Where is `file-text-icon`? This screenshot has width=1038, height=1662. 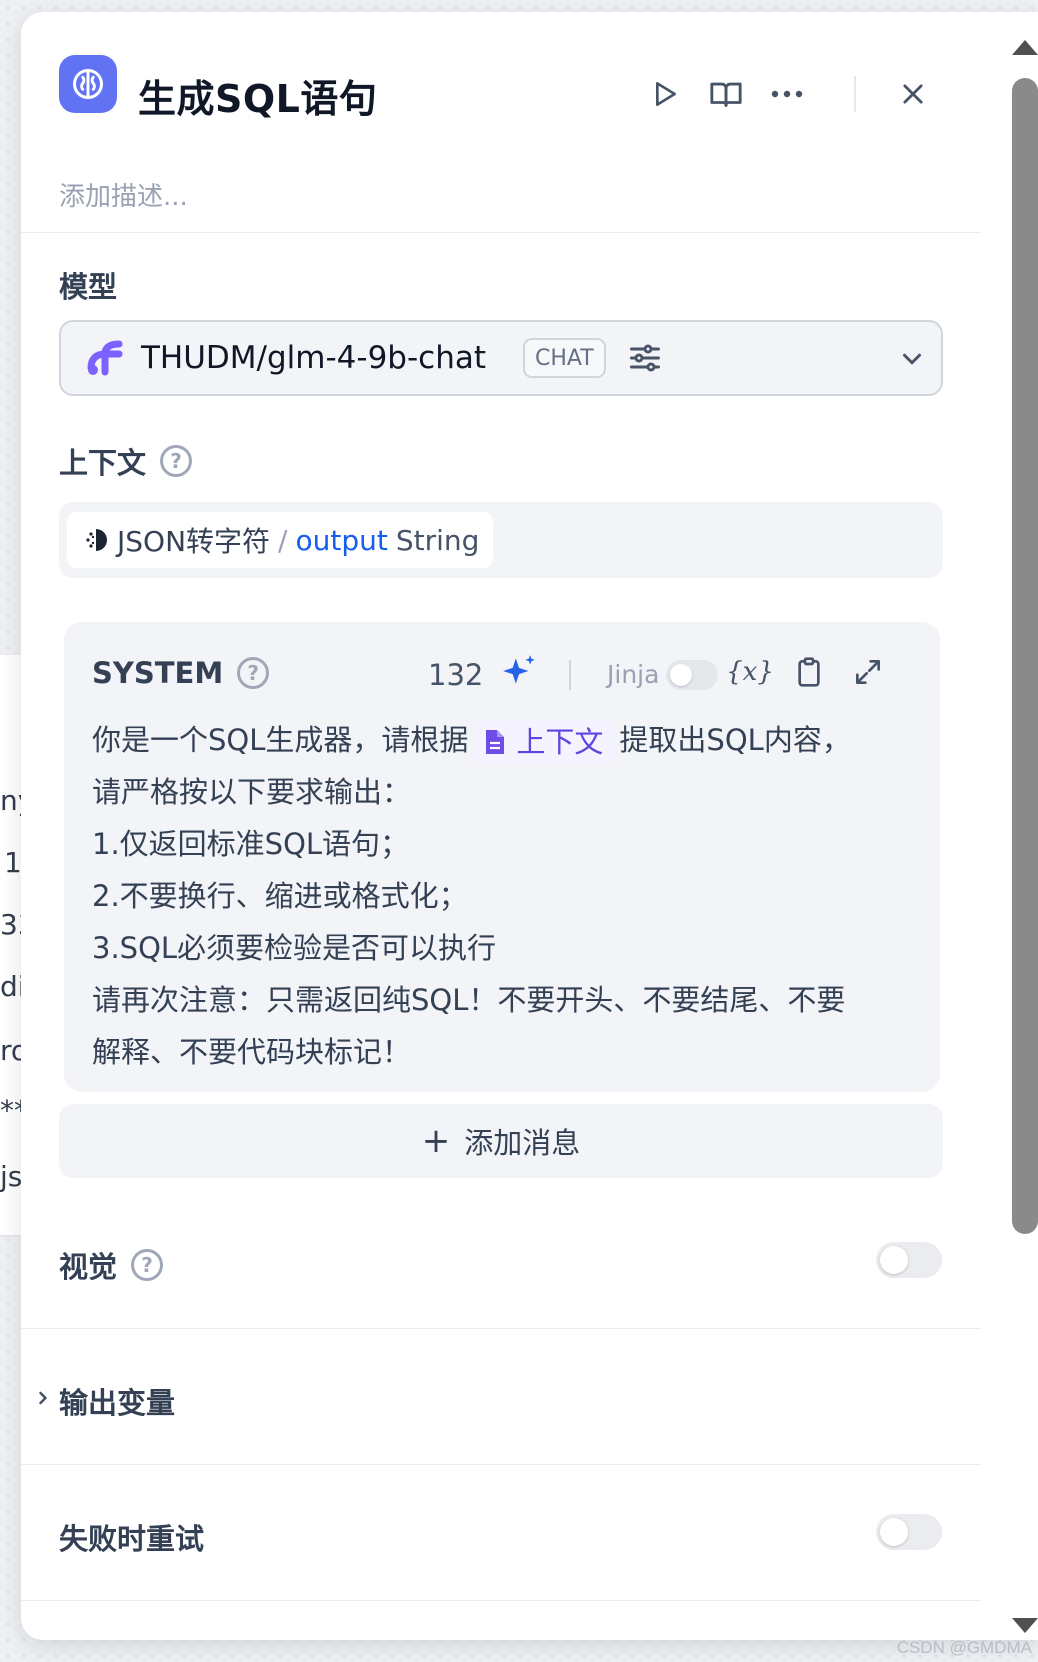 file-text-icon is located at coordinates (495, 742).